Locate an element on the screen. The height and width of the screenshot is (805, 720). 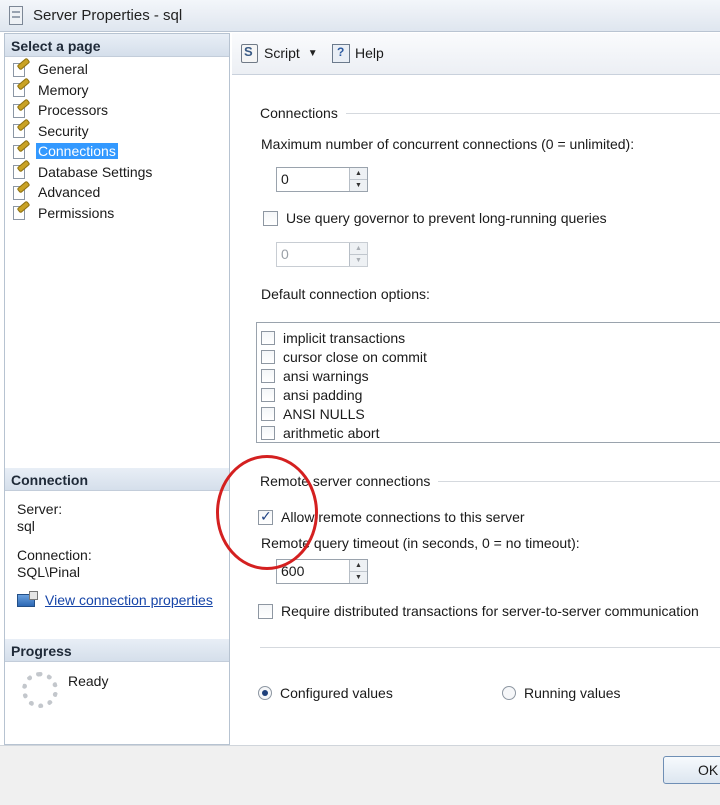
page-item-label: Processors is located at coordinates (73, 110).